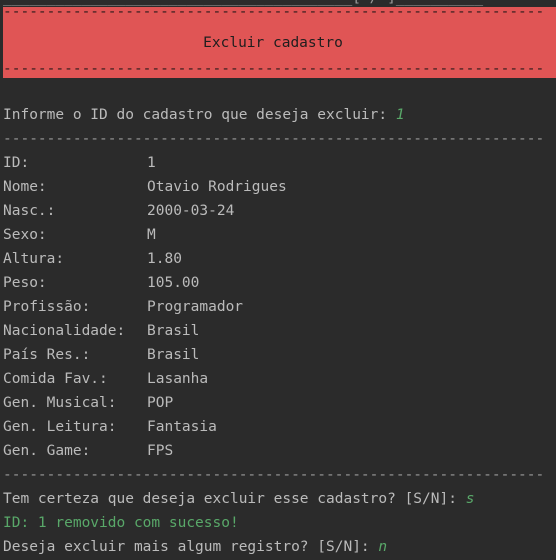  I want to click on record-row-nome: Nome: Otavio Rodrigues, so click(145, 187).